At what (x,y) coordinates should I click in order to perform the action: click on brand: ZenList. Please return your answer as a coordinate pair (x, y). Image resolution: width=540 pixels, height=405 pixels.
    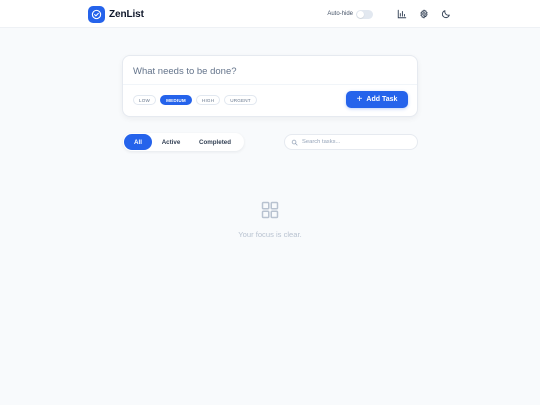
    Looking at the image, I should click on (116, 14).